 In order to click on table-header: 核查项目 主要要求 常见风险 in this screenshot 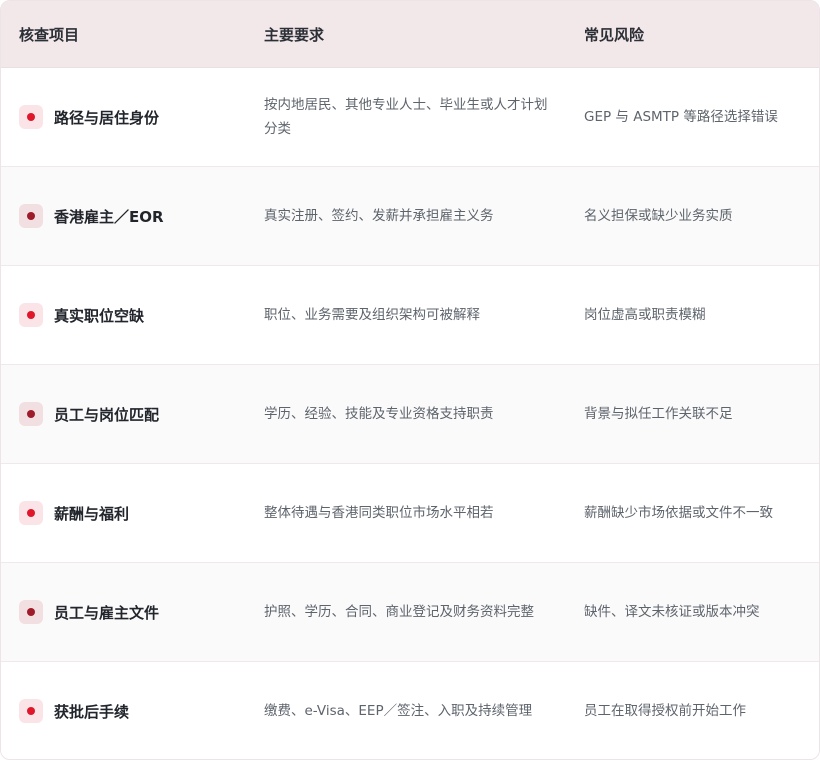, I will do `click(410, 34)`.